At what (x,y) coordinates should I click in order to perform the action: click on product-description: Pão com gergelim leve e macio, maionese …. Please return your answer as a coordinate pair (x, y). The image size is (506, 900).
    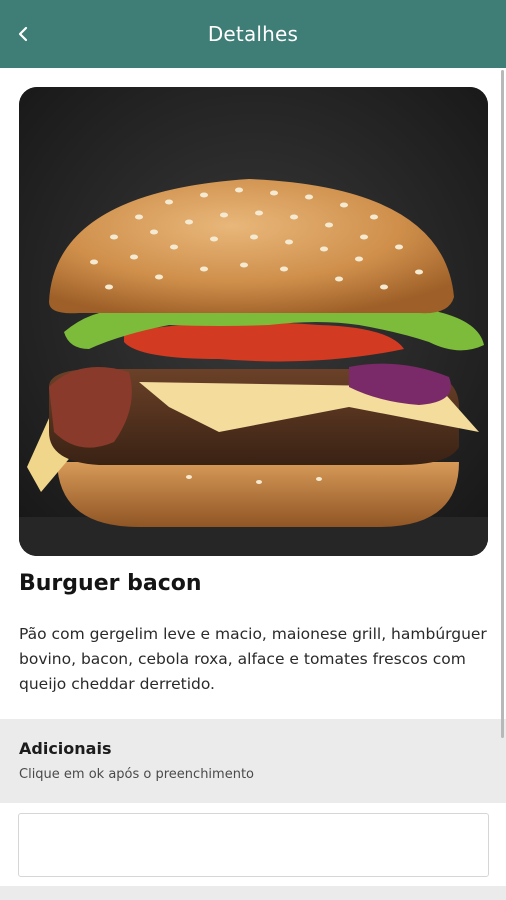
    Looking at the image, I should click on (253, 659).